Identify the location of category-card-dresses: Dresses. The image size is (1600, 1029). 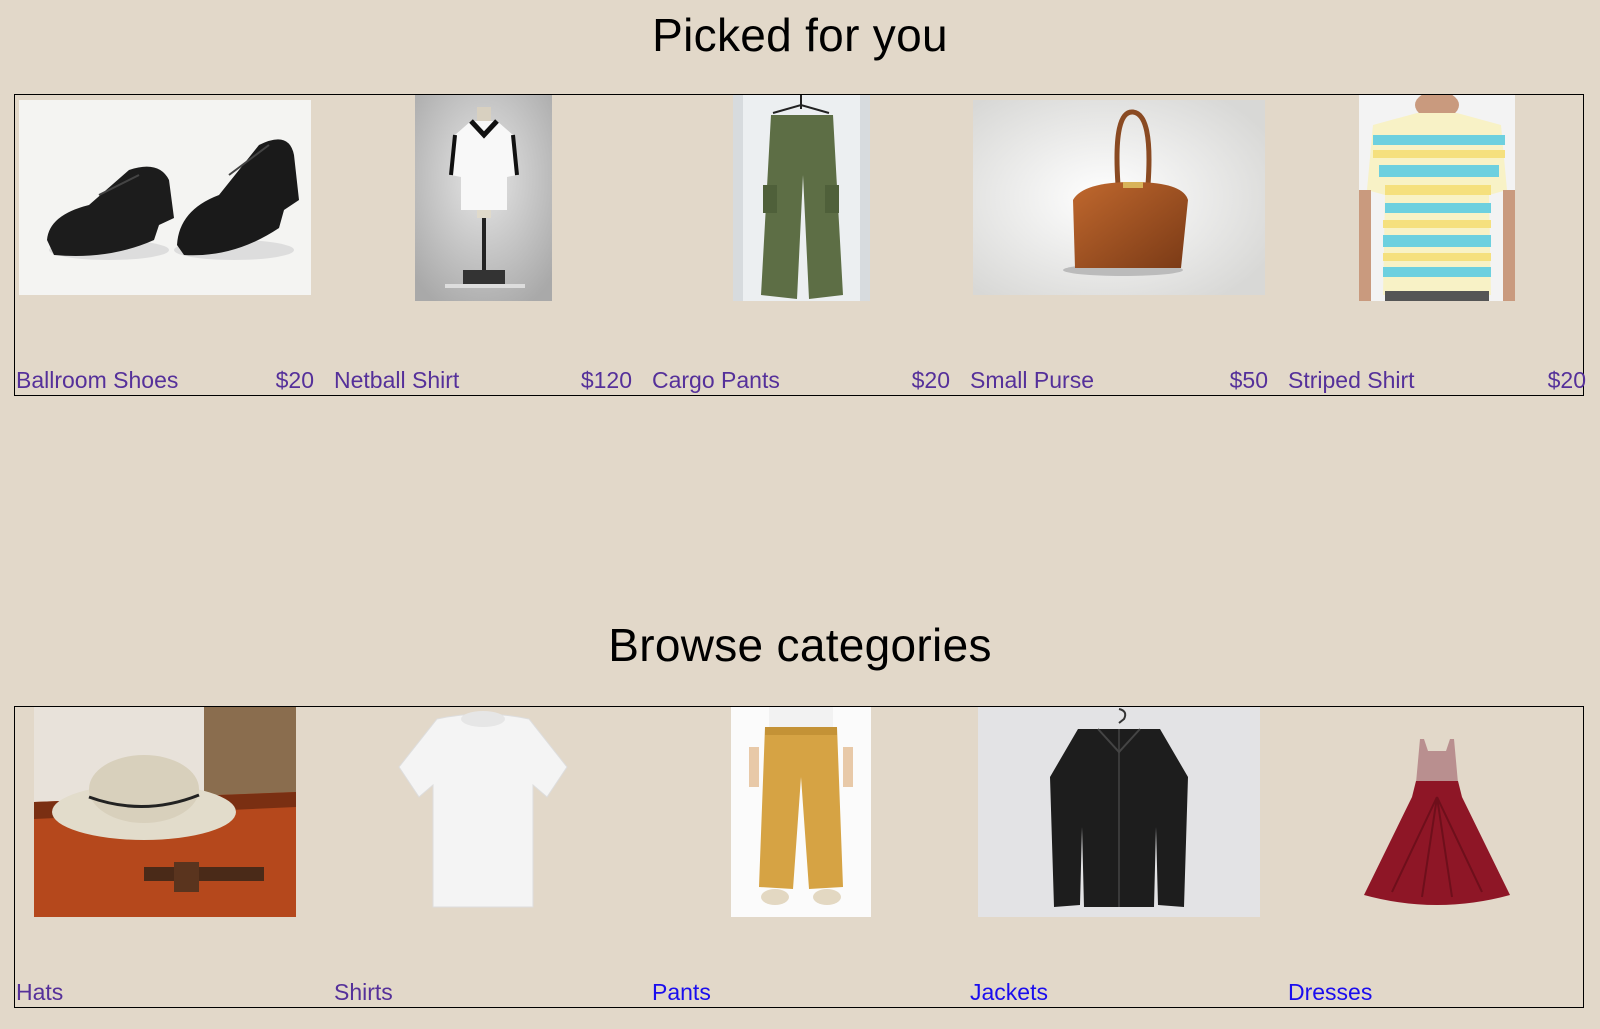
(1437, 857).